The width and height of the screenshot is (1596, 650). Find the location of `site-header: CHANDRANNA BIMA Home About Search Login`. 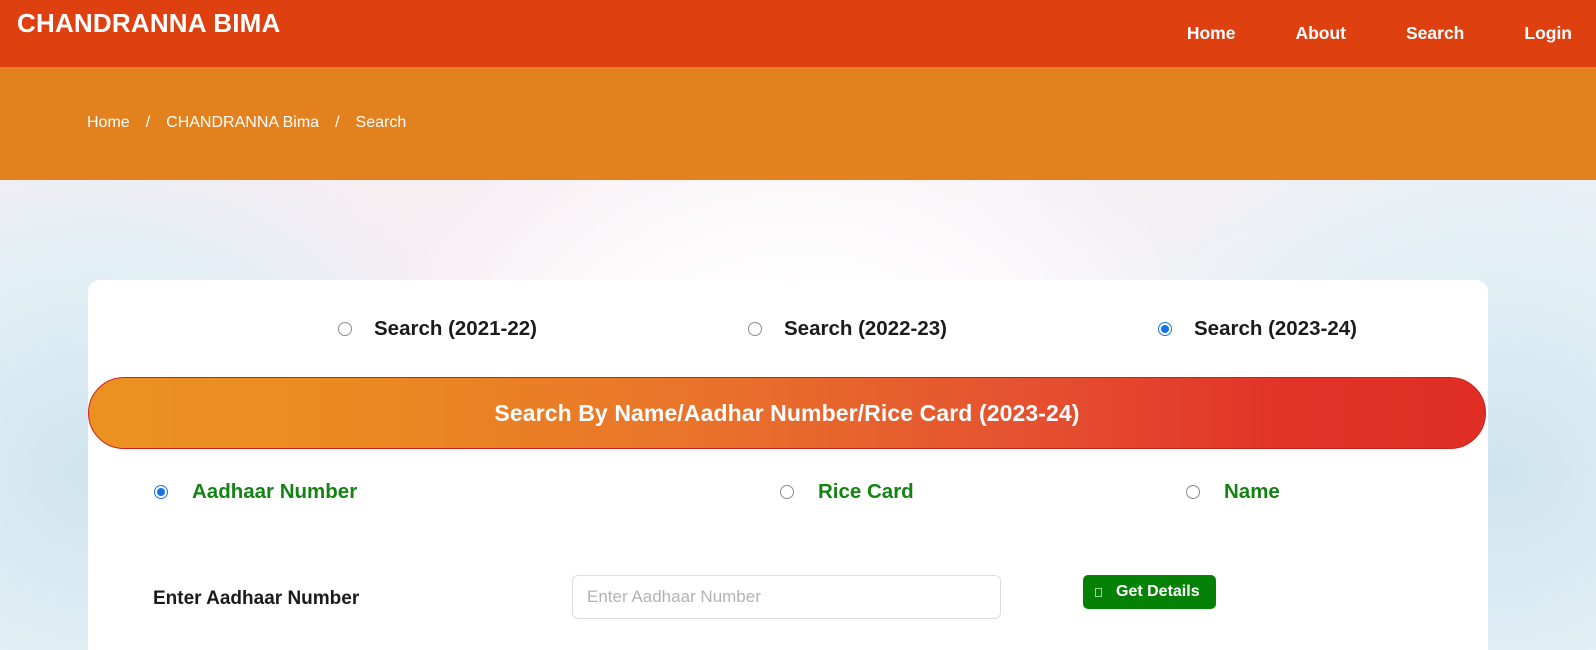

site-header: CHANDRANNA BIMA Home About Search Login is located at coordinates (798, 33).